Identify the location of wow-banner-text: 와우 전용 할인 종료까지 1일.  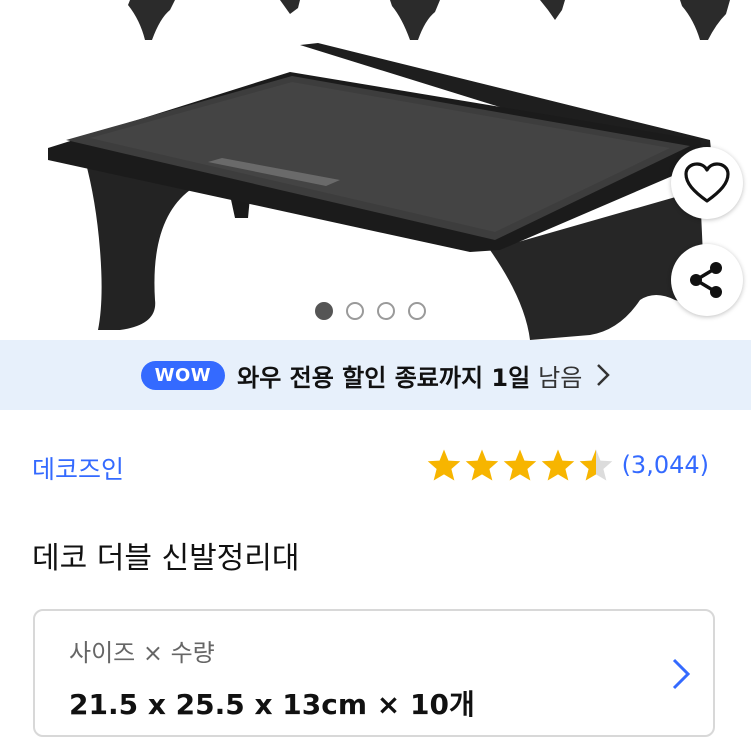
(384, 377).